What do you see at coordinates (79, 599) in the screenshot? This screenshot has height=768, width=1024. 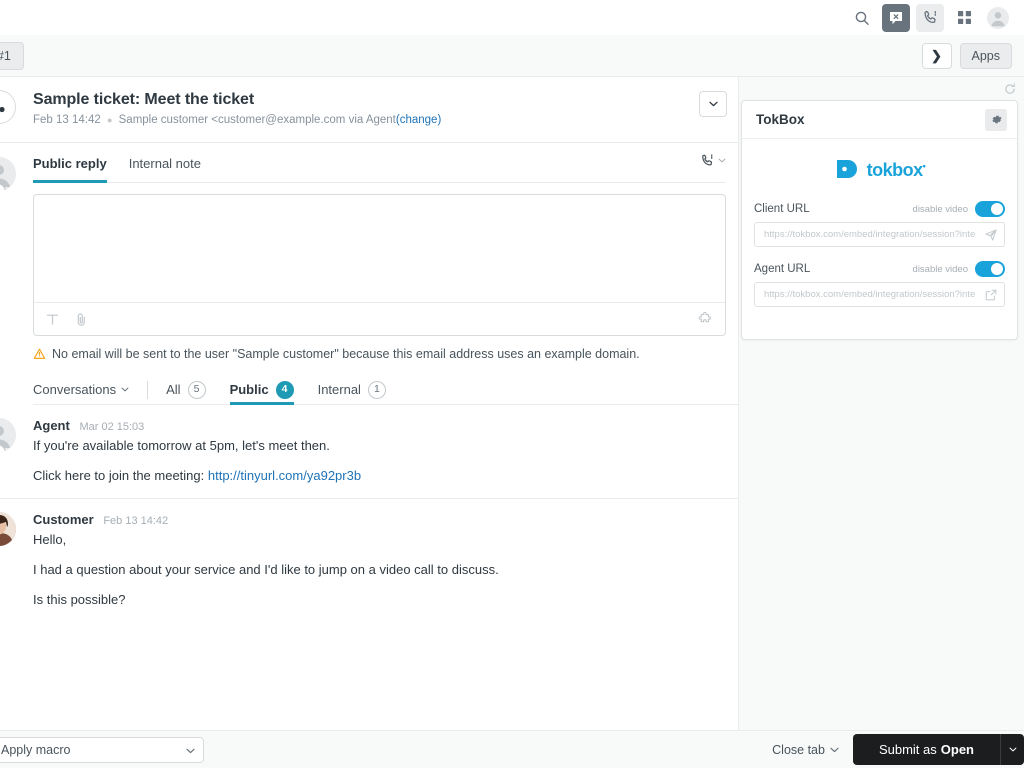 I see `message-paragraph: Is this possible?` at bounding box center [79, 599].